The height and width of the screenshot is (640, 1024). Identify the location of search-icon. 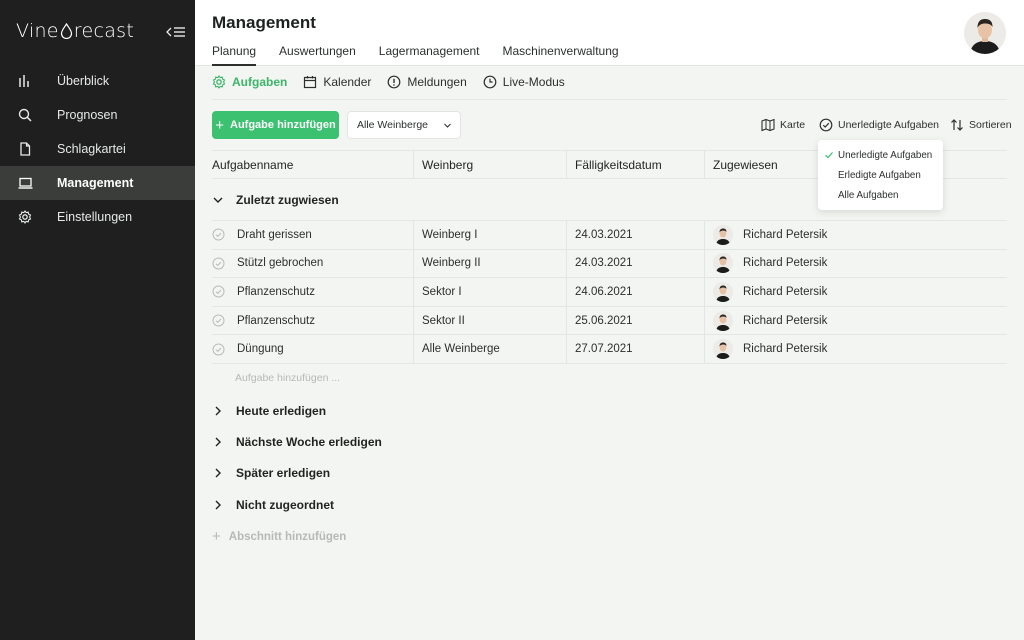
(25, 115).